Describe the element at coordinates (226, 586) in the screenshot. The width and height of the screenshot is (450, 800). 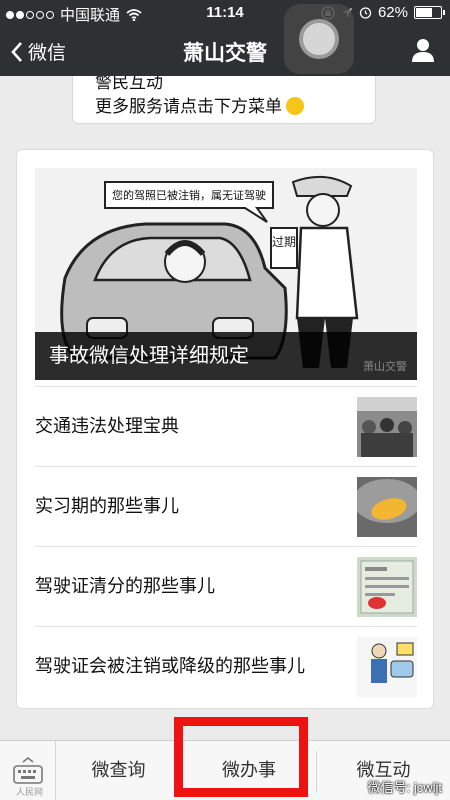
I see `list-item: 驾驶证清分的那些事儿` at that location.